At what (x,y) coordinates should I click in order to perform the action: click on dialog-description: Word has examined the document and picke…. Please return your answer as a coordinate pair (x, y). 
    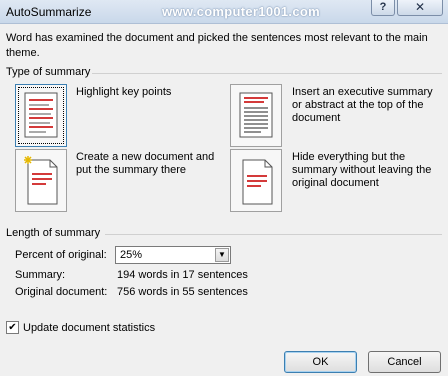
    Looking at the image, I should click on (217, 45).